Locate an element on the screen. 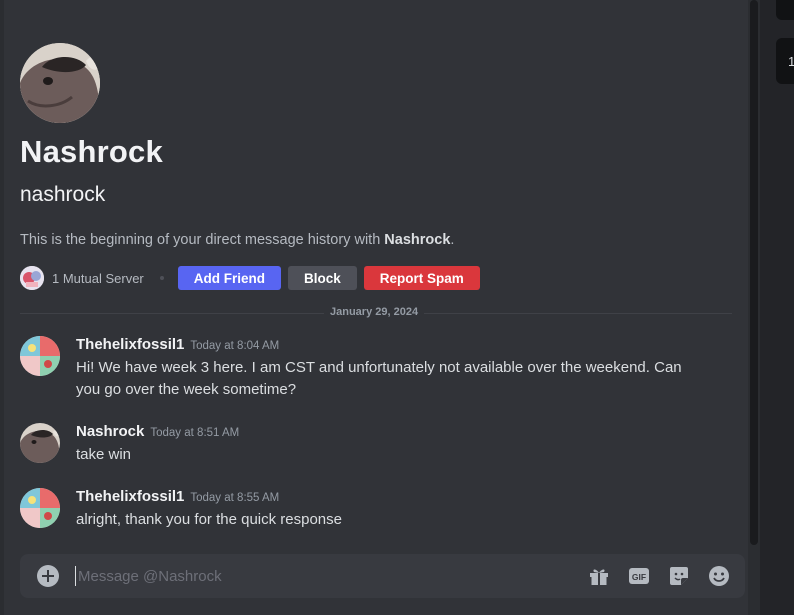 The height and width of the screenshot is (615, 794). mutual-server-icon is located at coordinates (32, 278).